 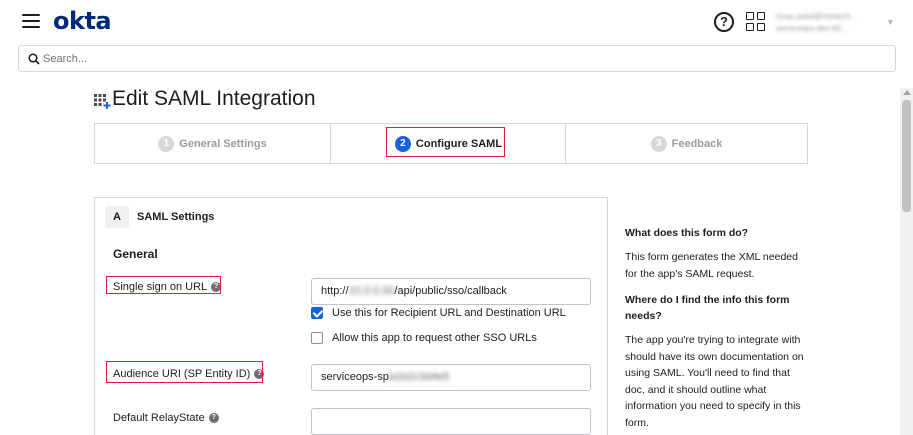 What do you see at coordinates (163, 285) in the screenshot?
I see `highlight-sso-url-label` at bounding box center [163, 285].